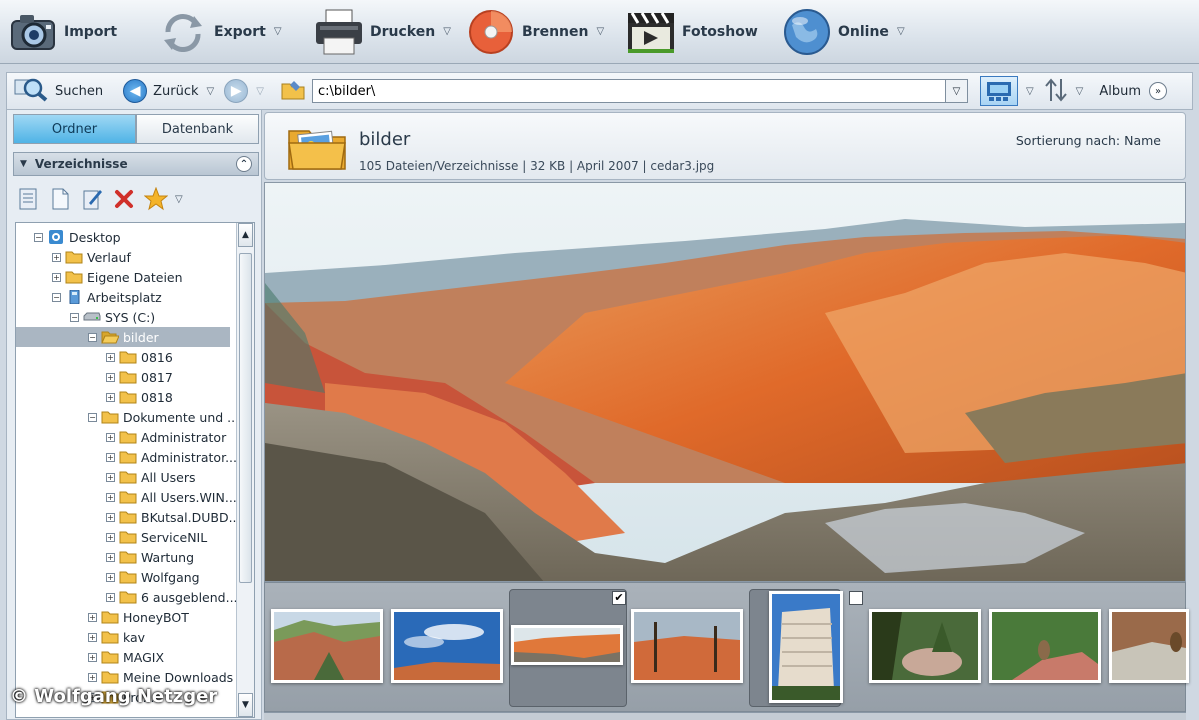 Image resolution: width=1199 pixels, height=720 pixels. Describe the element at coordinates (956, 91) in the screenshot. I see `path-dropdown-button: ▽` at that location.